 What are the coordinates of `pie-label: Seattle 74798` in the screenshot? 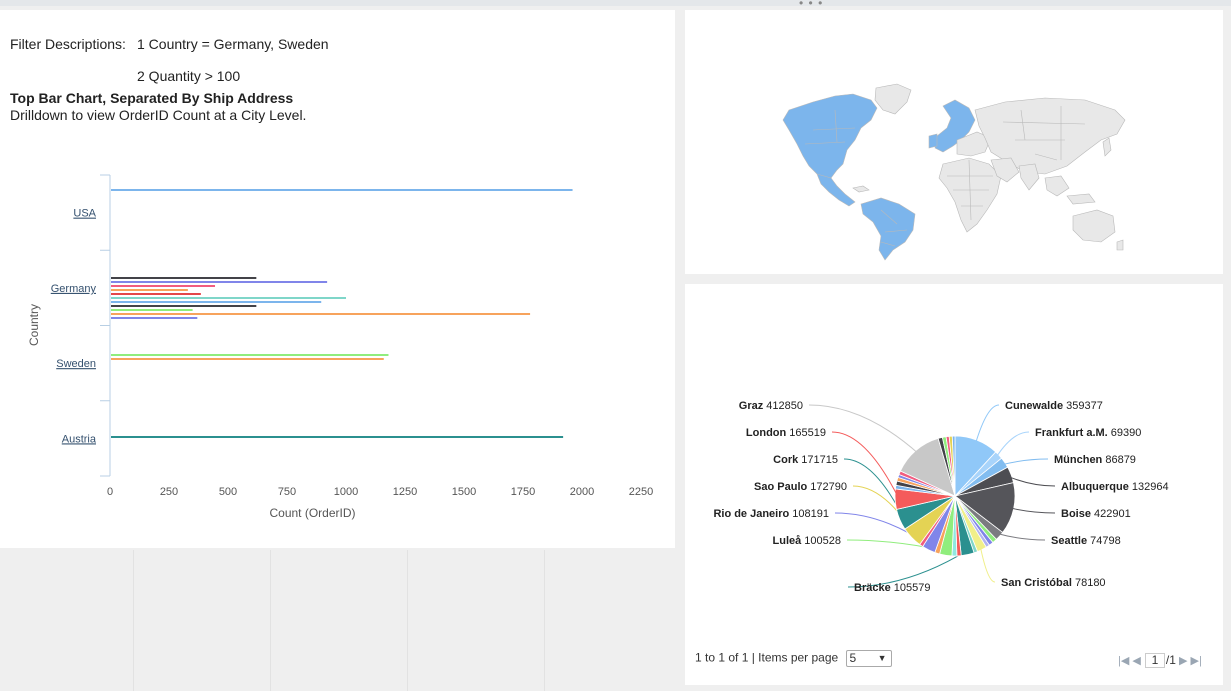 It's located at (1086, 541).